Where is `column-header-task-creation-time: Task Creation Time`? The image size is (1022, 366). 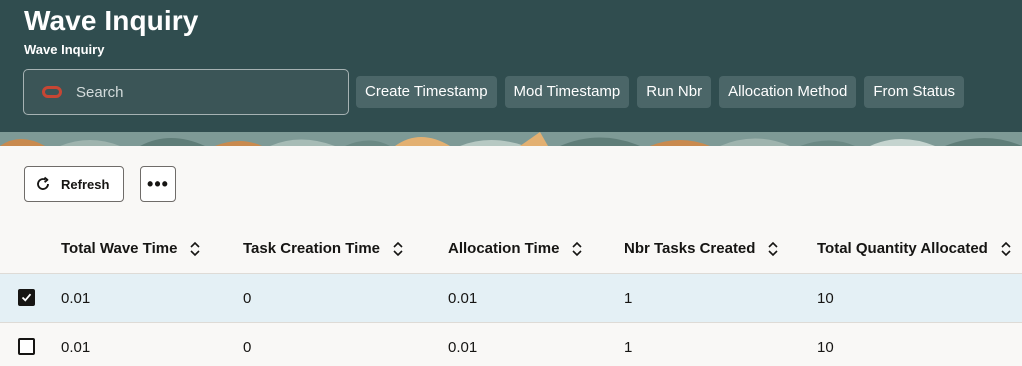 column-header-task-creation-time: Task Creation Time is located at coordinates (323, 248).